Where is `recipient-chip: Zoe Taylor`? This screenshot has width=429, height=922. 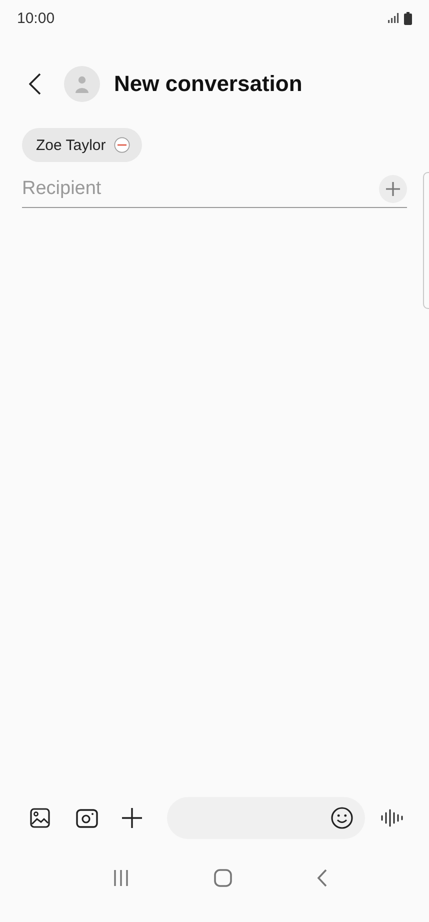
recipient-chip: Zoe Taylor is located at coordinates (82, 145).